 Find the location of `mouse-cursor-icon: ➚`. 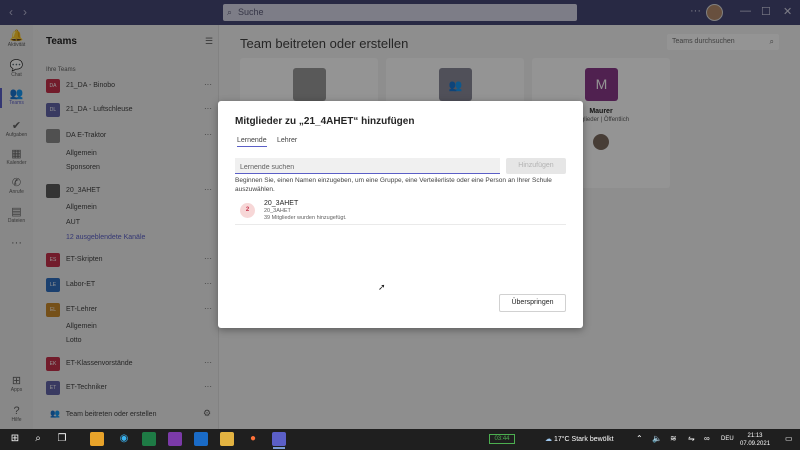

mouse-cursor-icon: ➚ is located at coordinates (382, 287).